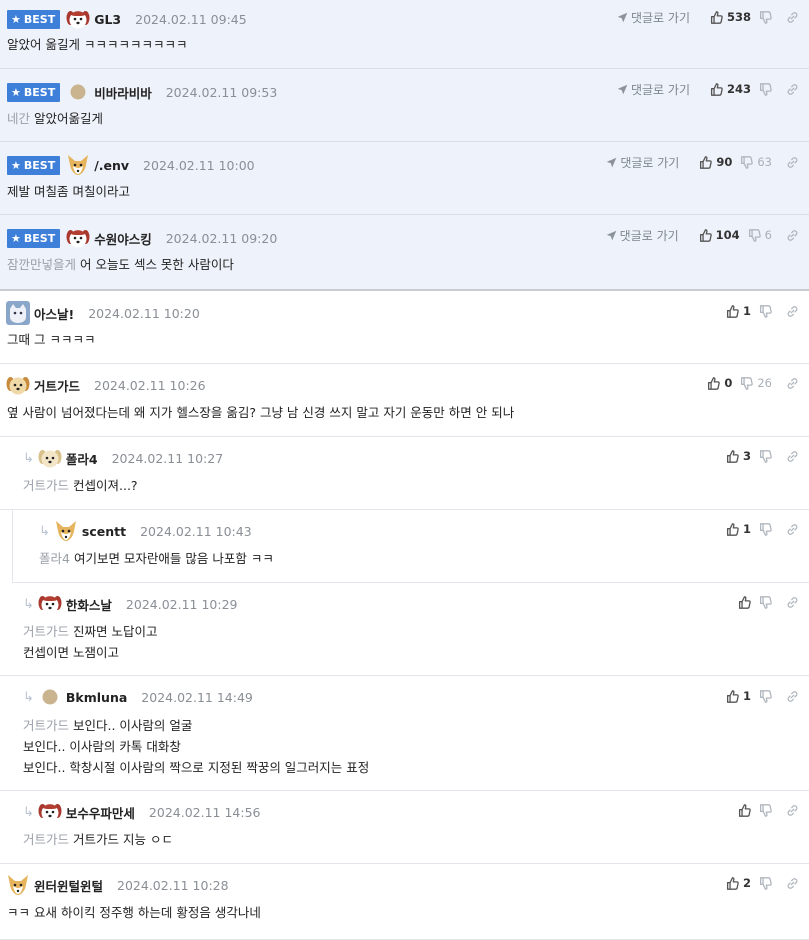 The image size is (809, 940). Describe the element at coordinates (28, 604) in the screenshot. I see `reply-arrow-icon: ↳` at that location.